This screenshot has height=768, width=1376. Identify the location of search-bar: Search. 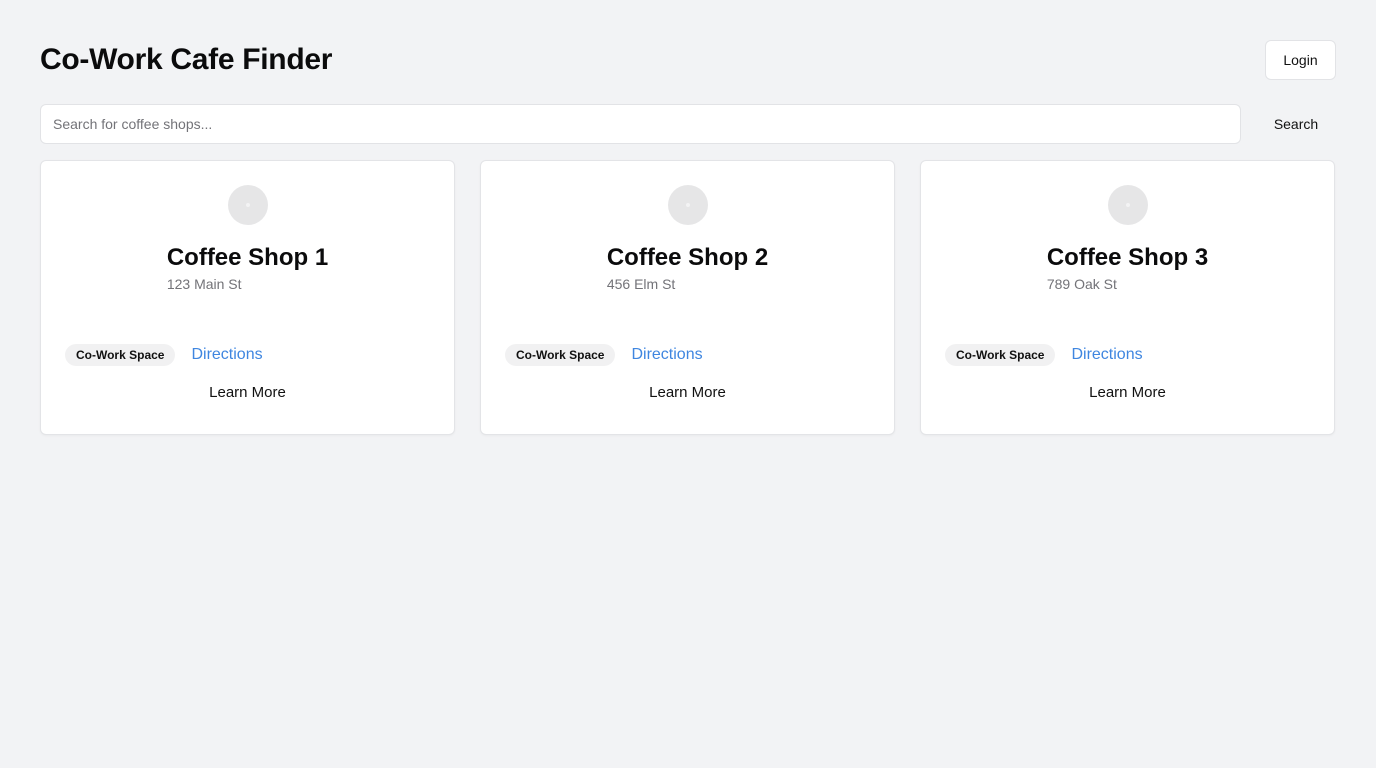
(688, 124).